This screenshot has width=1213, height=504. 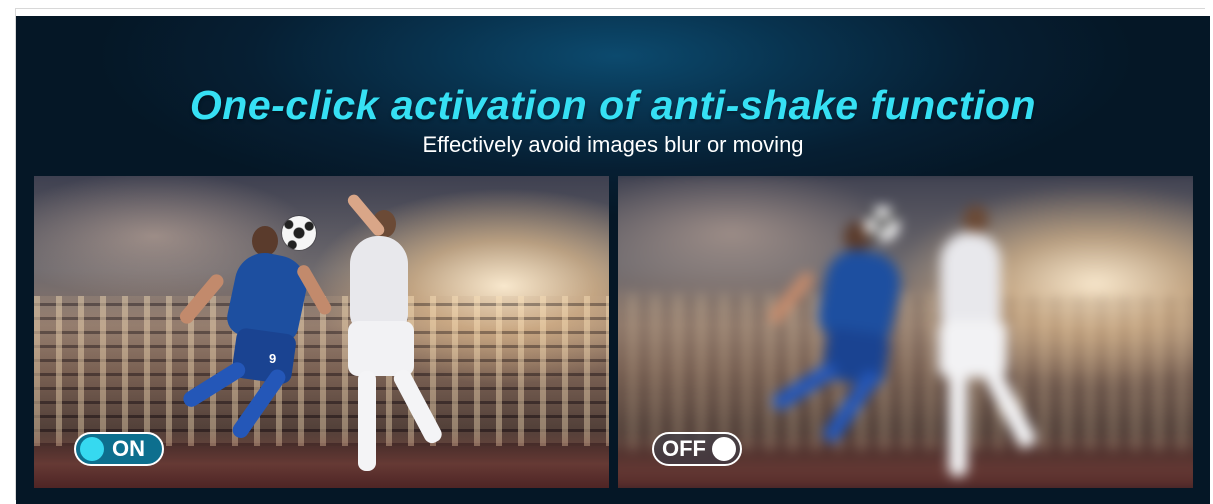 I want to click on stabilization-off-toggle: OFF, so click(x=697, y=449).